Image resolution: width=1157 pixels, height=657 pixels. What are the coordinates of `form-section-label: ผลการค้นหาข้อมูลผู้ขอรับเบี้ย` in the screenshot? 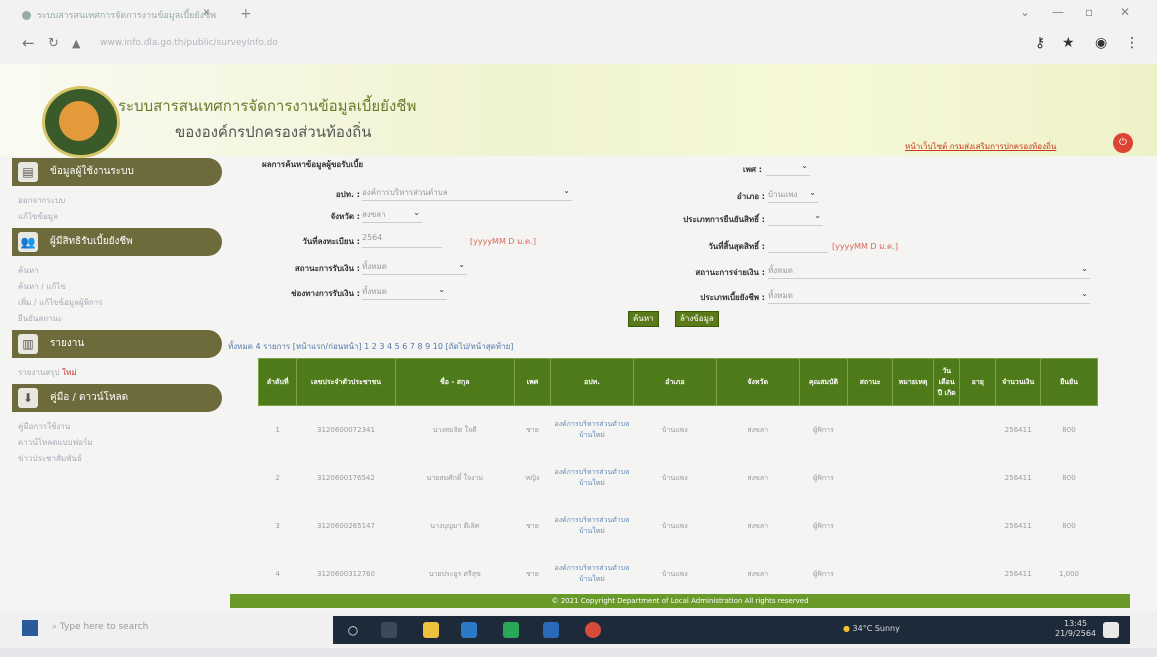 It's located at (313, 164).